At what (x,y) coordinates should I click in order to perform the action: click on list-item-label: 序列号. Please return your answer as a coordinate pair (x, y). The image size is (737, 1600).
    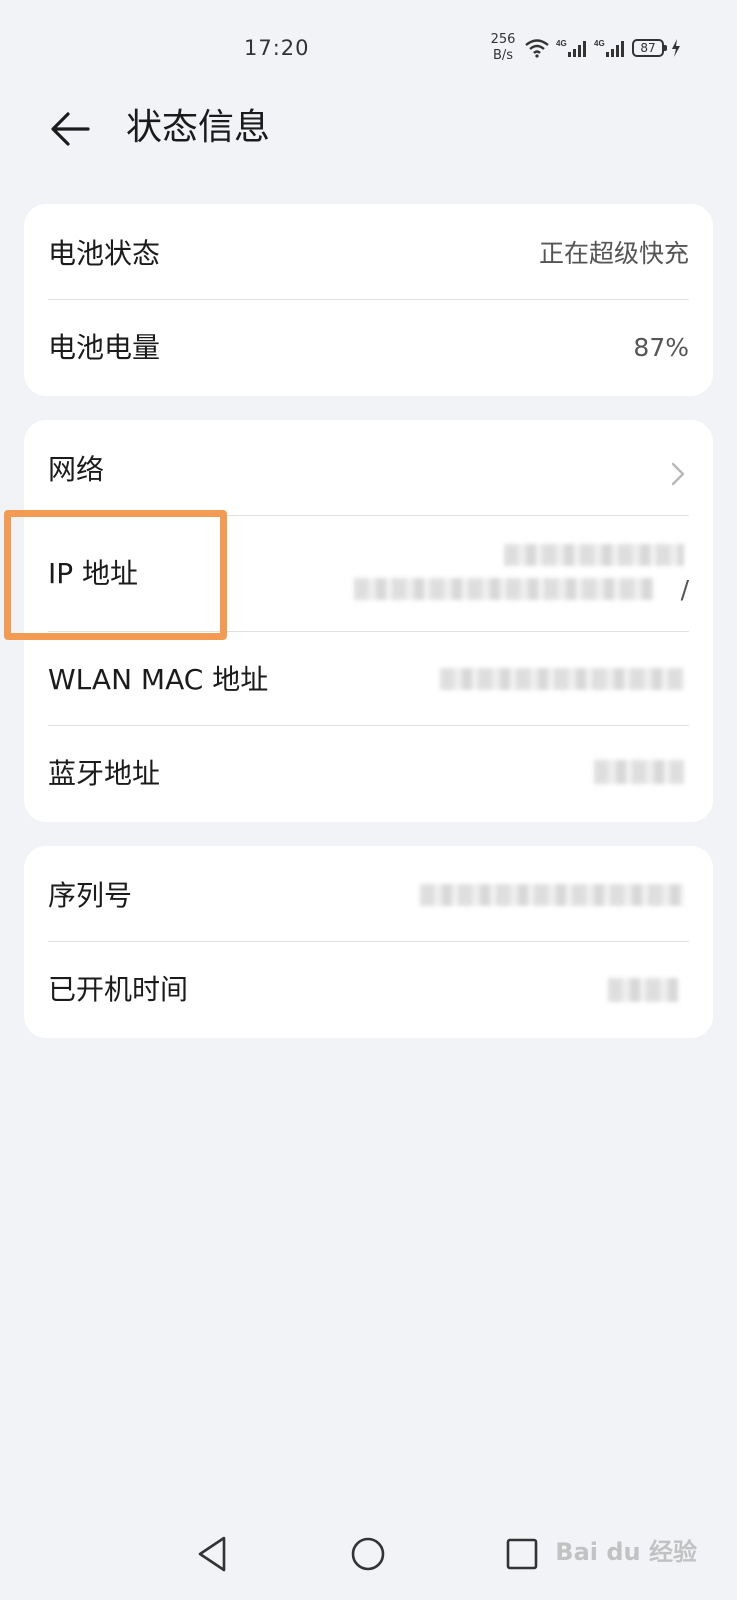
    Looking at the image, I should click on (90, 895).